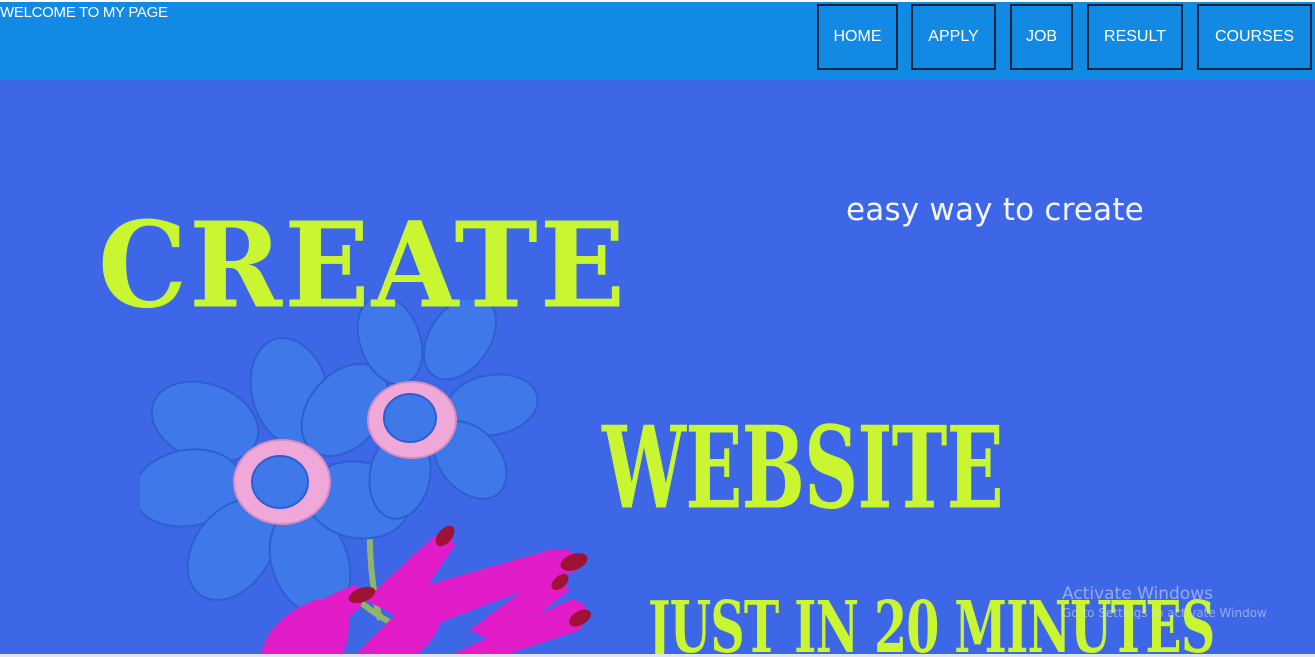 The height and width of the screenshot is (657, 1315). Describe the element at coordinates (1137, 595) in the screenshot. I see `watermark-title: Activate Windows` at that location.